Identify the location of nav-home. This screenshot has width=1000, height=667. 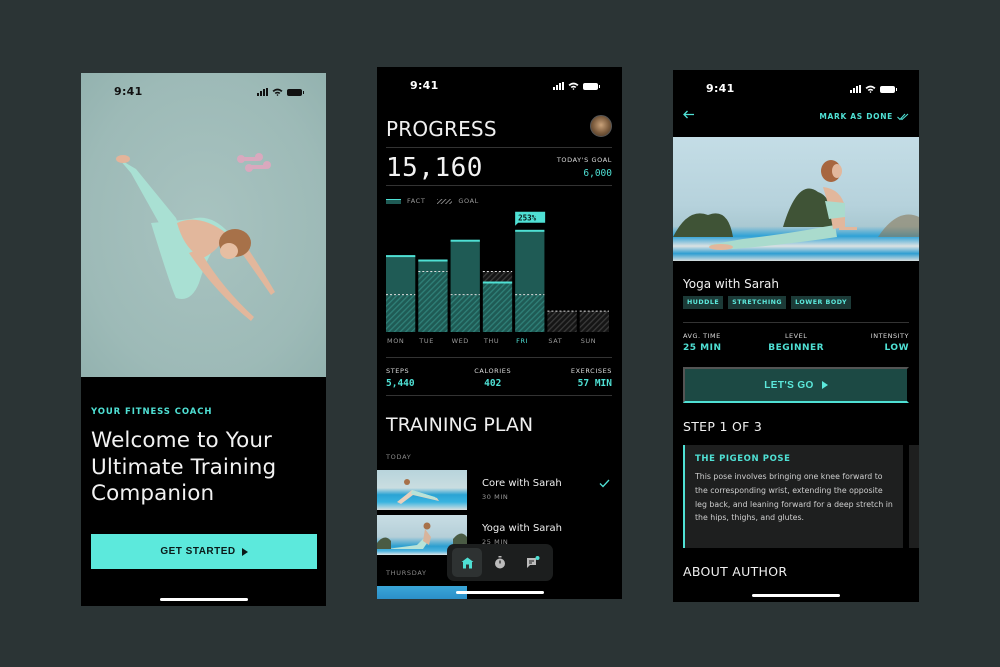
(467, 562).